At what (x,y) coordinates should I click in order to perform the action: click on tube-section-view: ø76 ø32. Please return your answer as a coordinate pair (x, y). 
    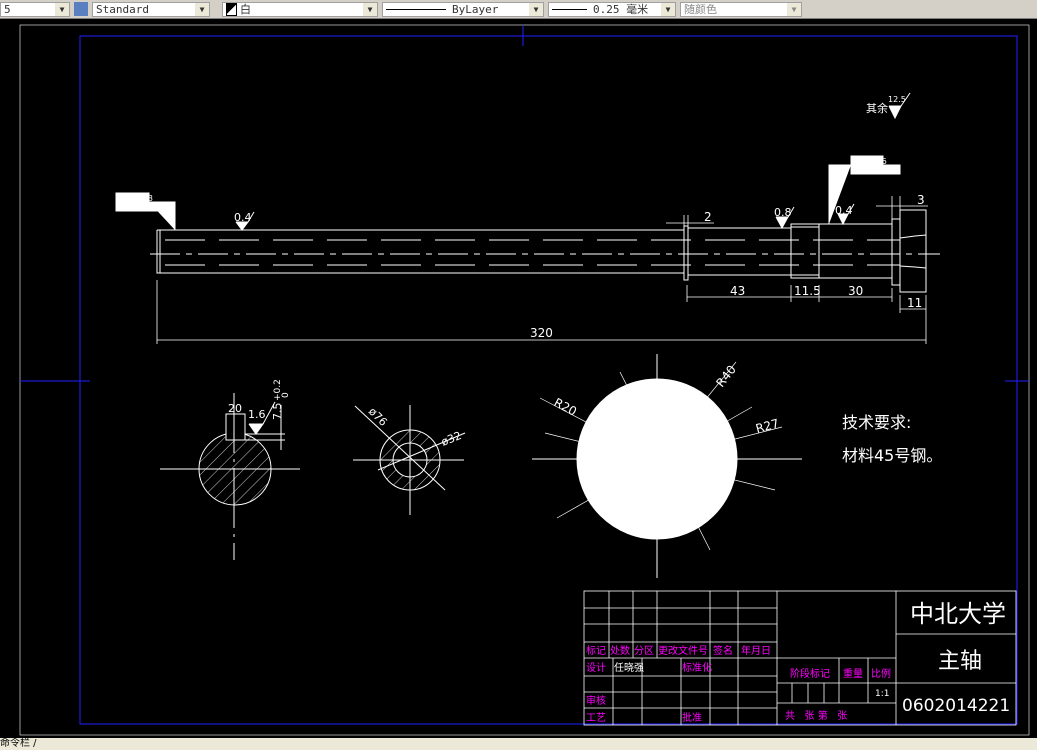
    Looking at the image, I should click on (409, 460).